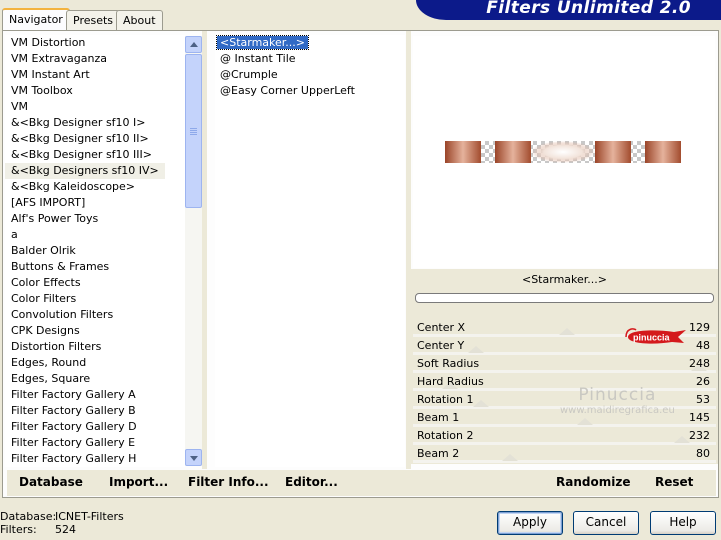 Image resolution: width=721 pixels, height=540 pixels. What do you see at coordinates (530, 523) in the screenshot?
I see `apply-button: Apply` at bounding box center [530, 523].